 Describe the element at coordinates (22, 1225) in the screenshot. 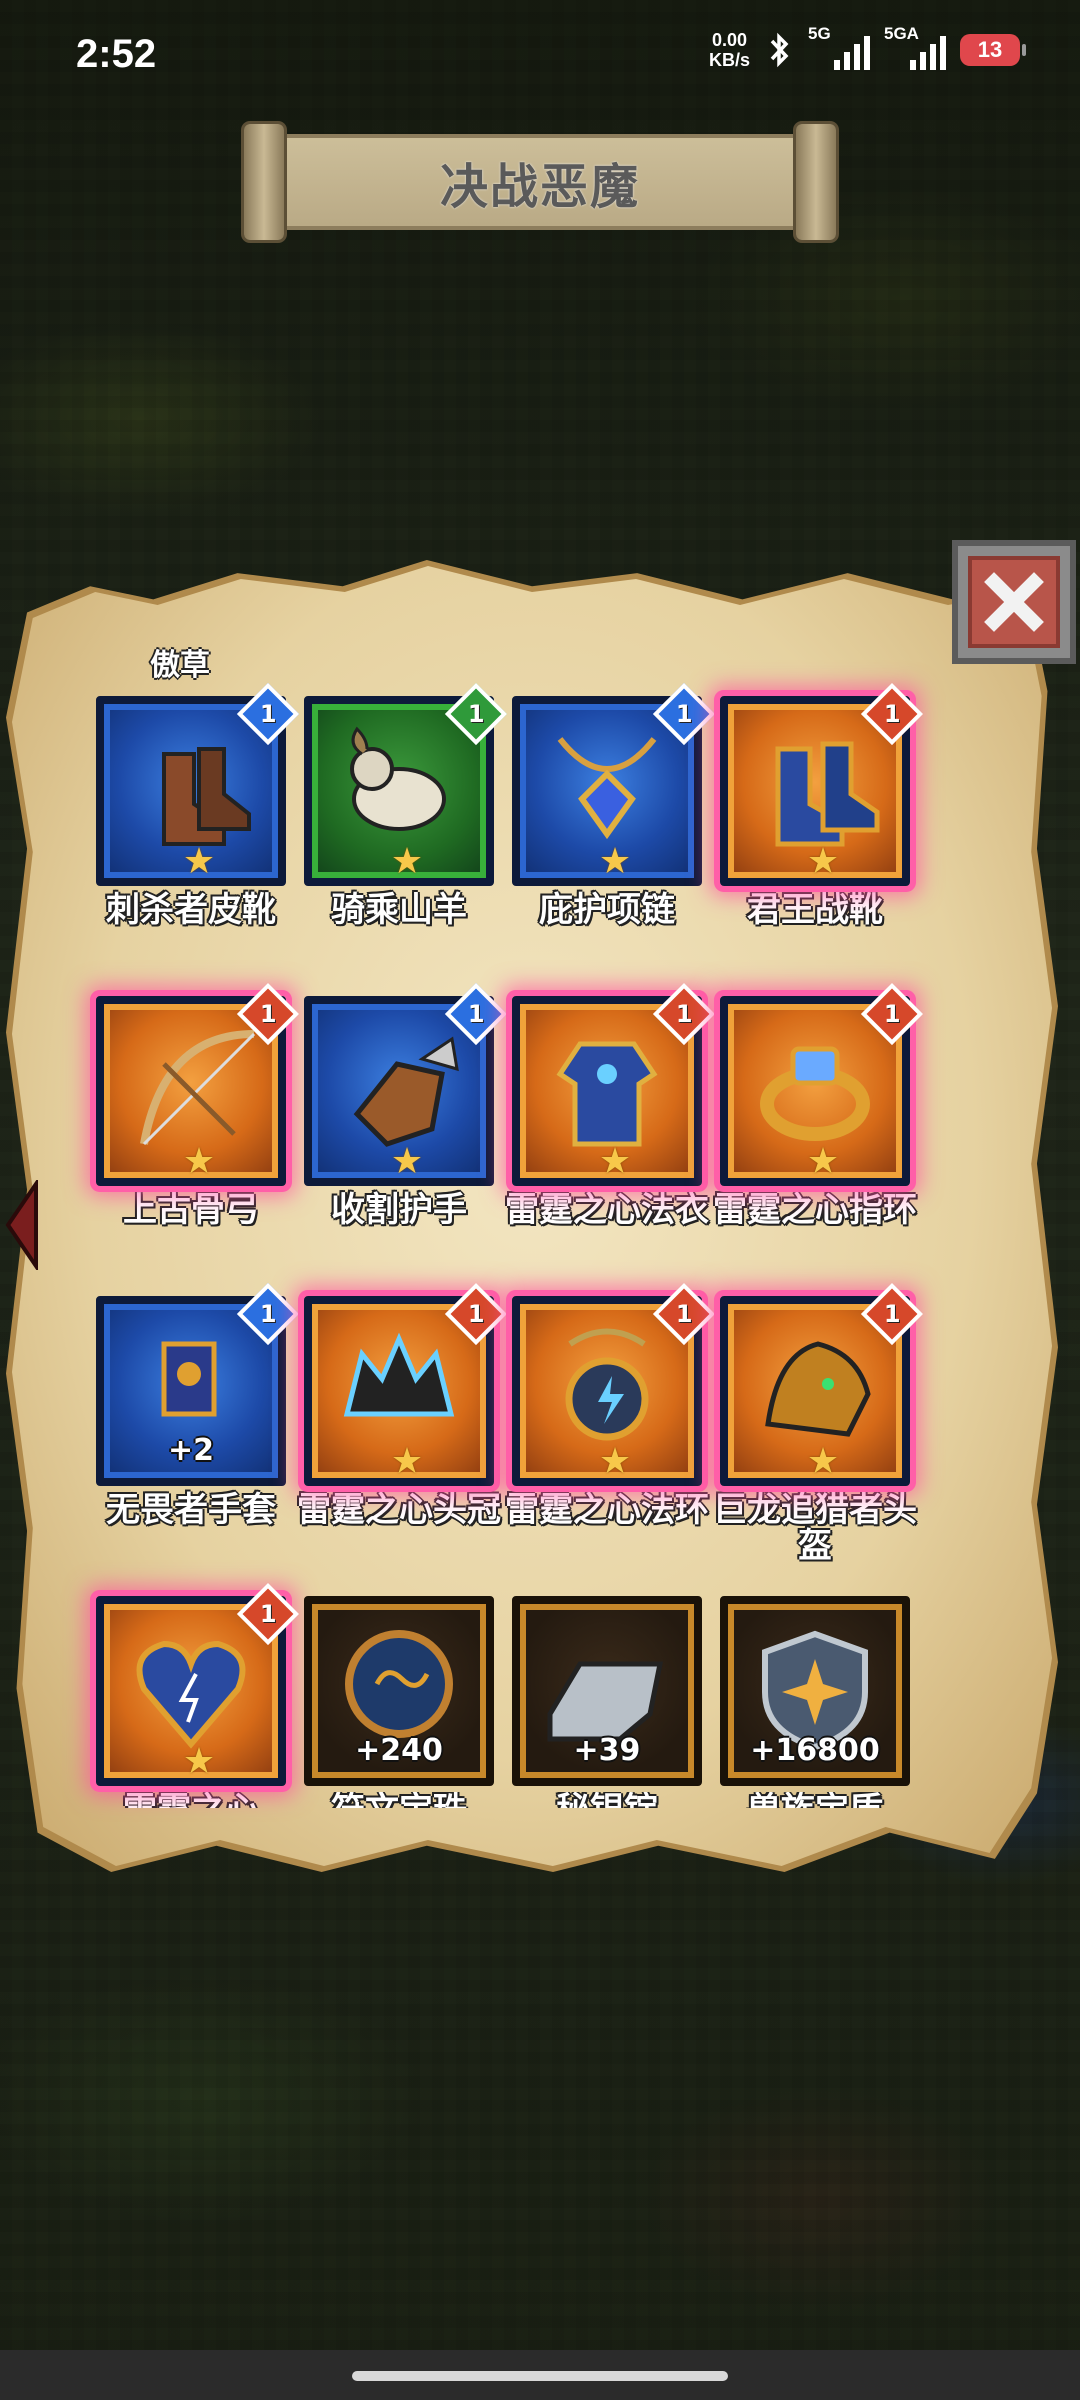

I see `left-arrow-icon` at that location.